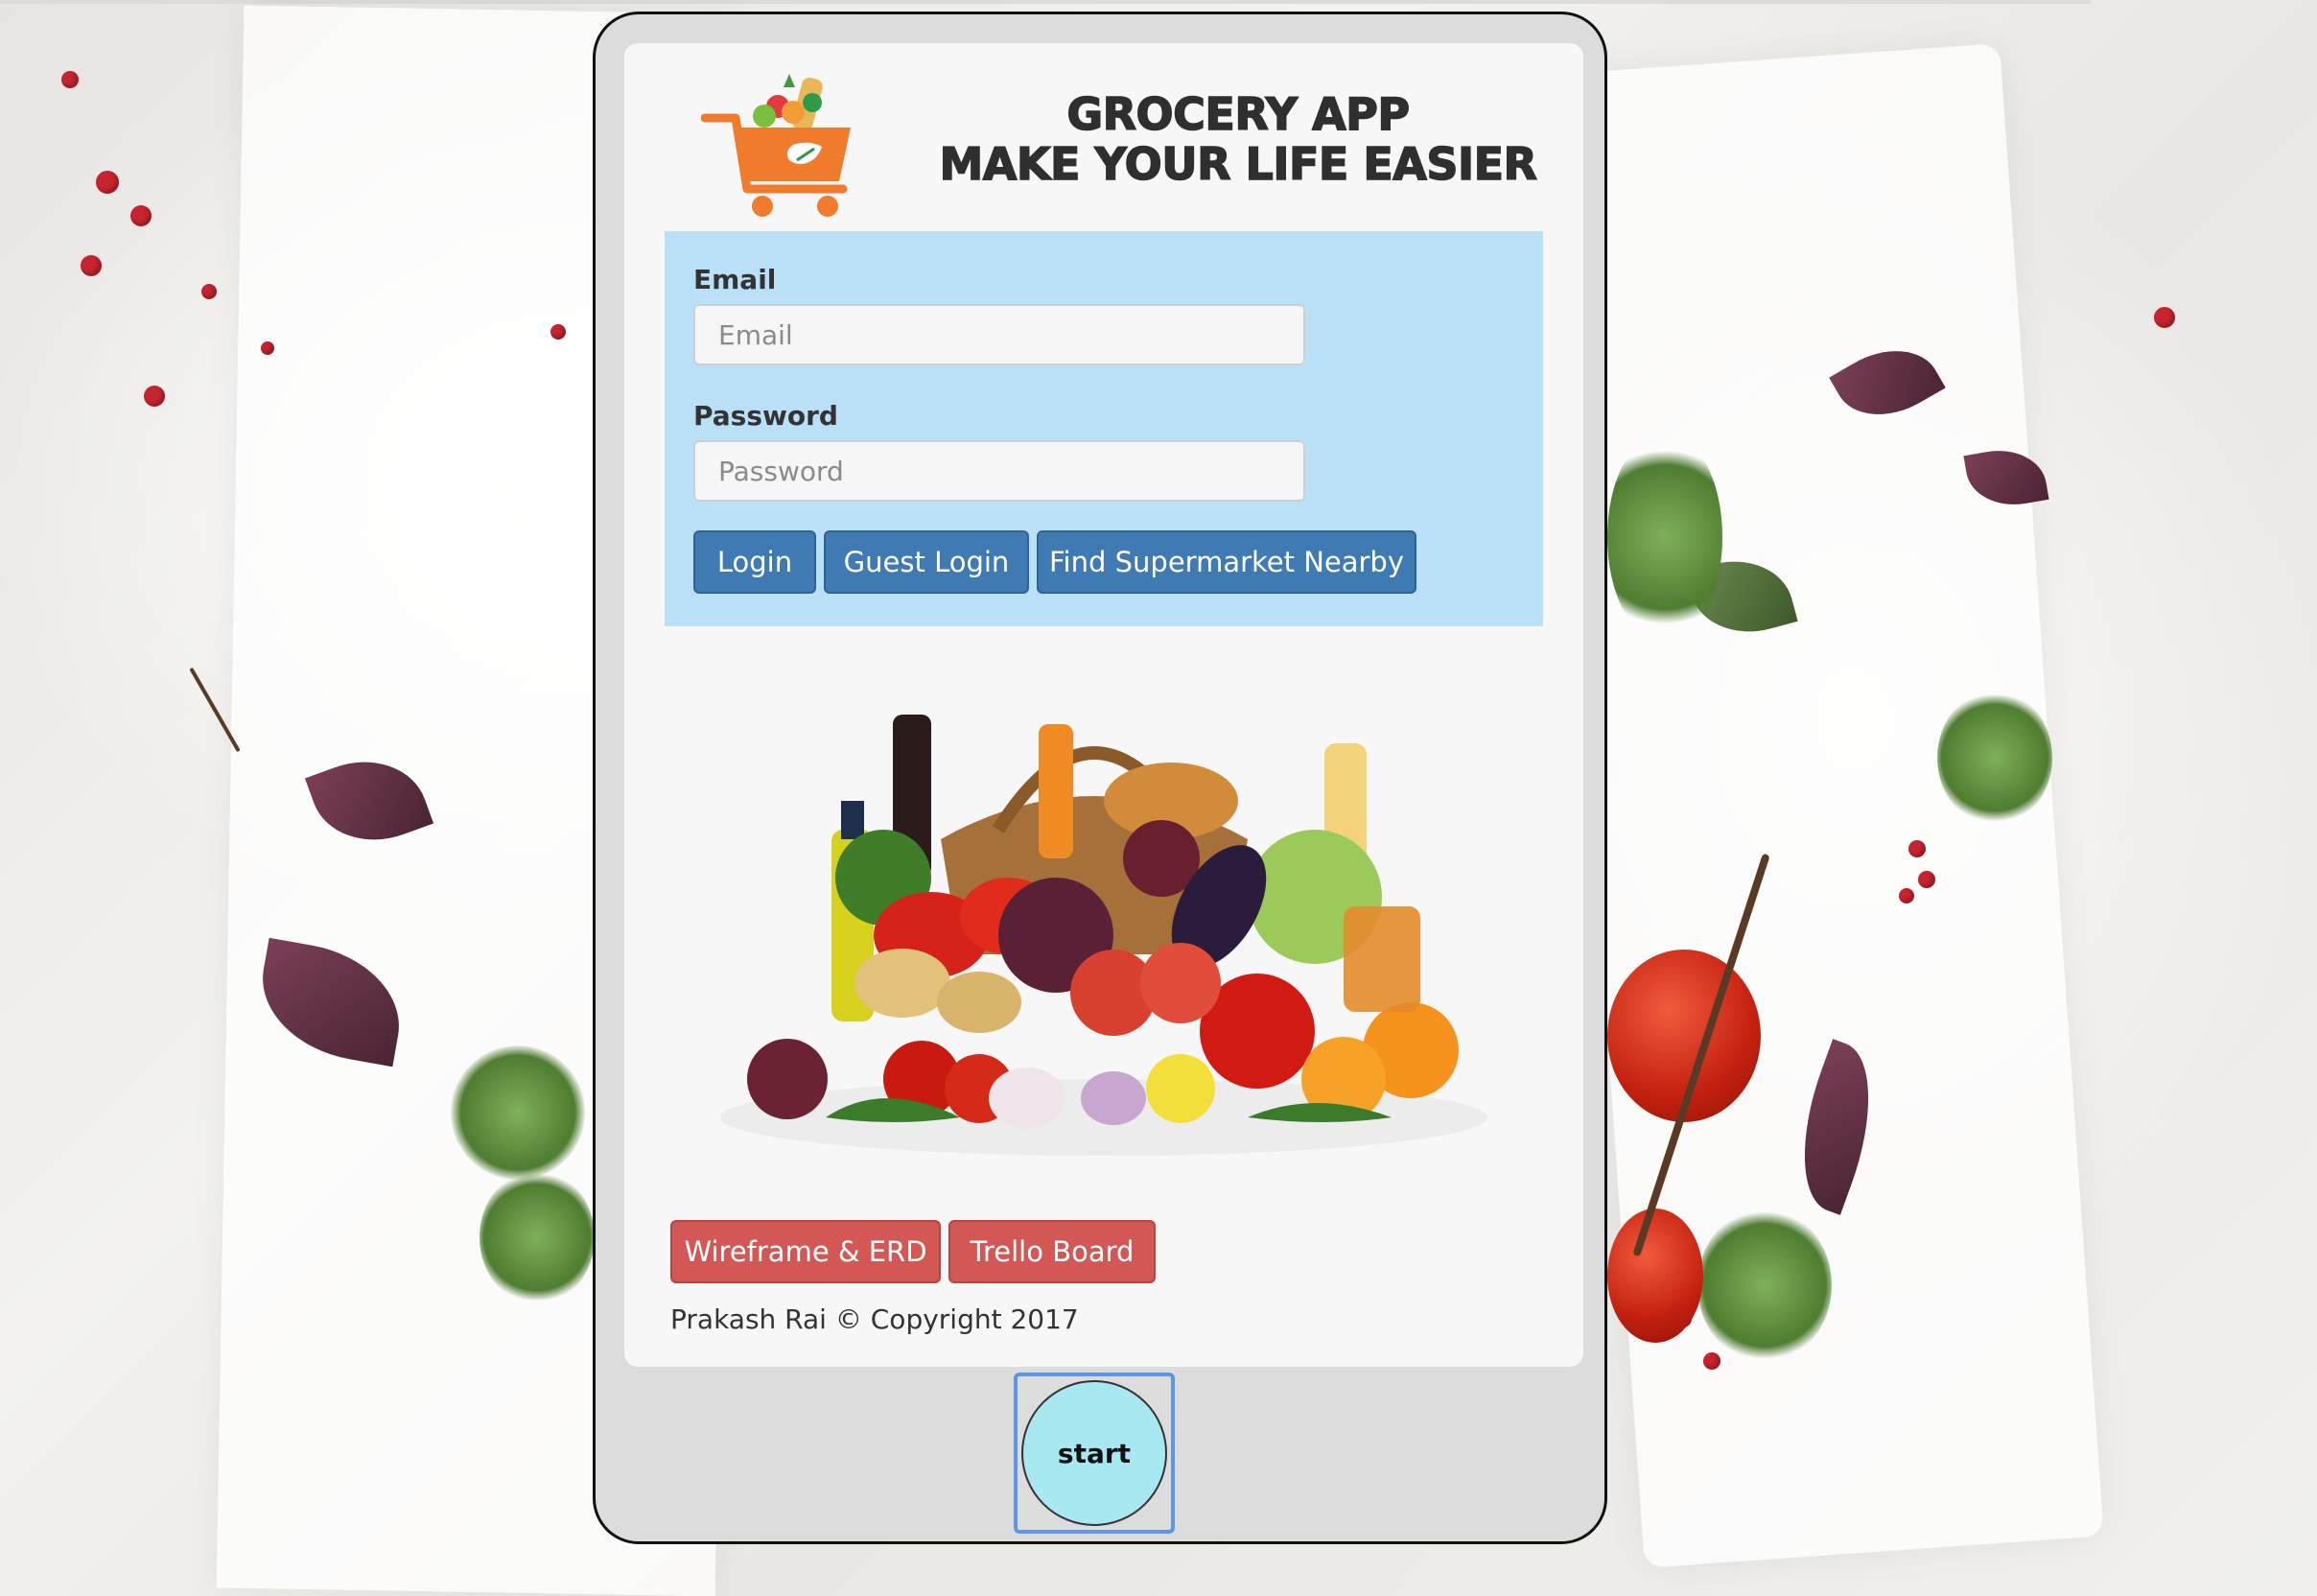  I want to click on shopping-cart-icon, so click(776, 145).